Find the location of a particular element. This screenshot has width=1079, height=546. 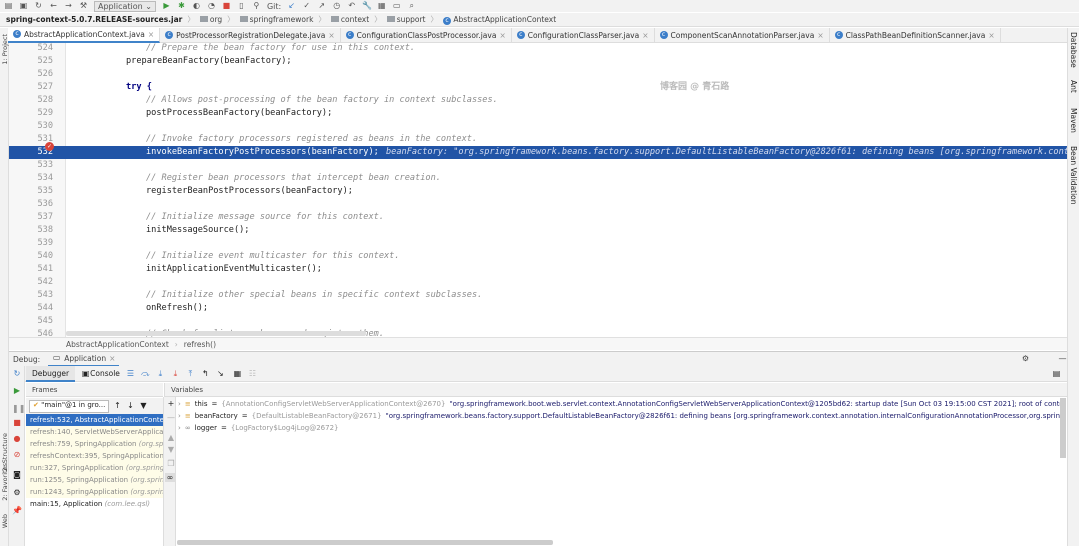

tab-console: ▣Console is located at coordinates (100, 374).